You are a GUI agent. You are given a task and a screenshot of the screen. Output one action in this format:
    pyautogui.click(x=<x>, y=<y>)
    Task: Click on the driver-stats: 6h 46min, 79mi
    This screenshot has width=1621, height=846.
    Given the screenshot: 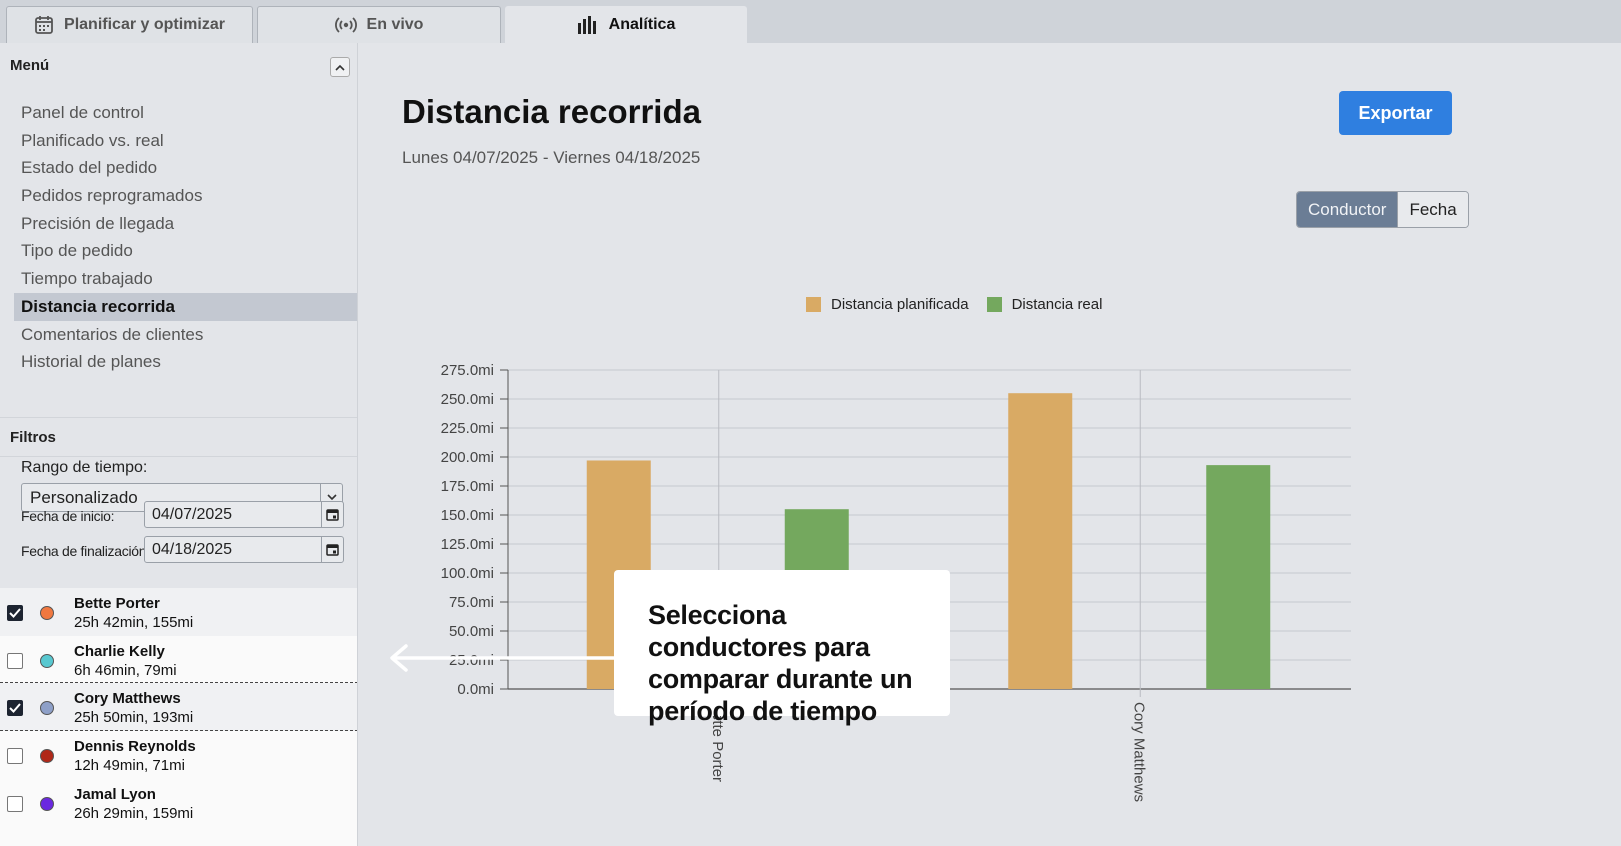 What is the action you would take?
    pyautogui.click(x=125, y=670)
    